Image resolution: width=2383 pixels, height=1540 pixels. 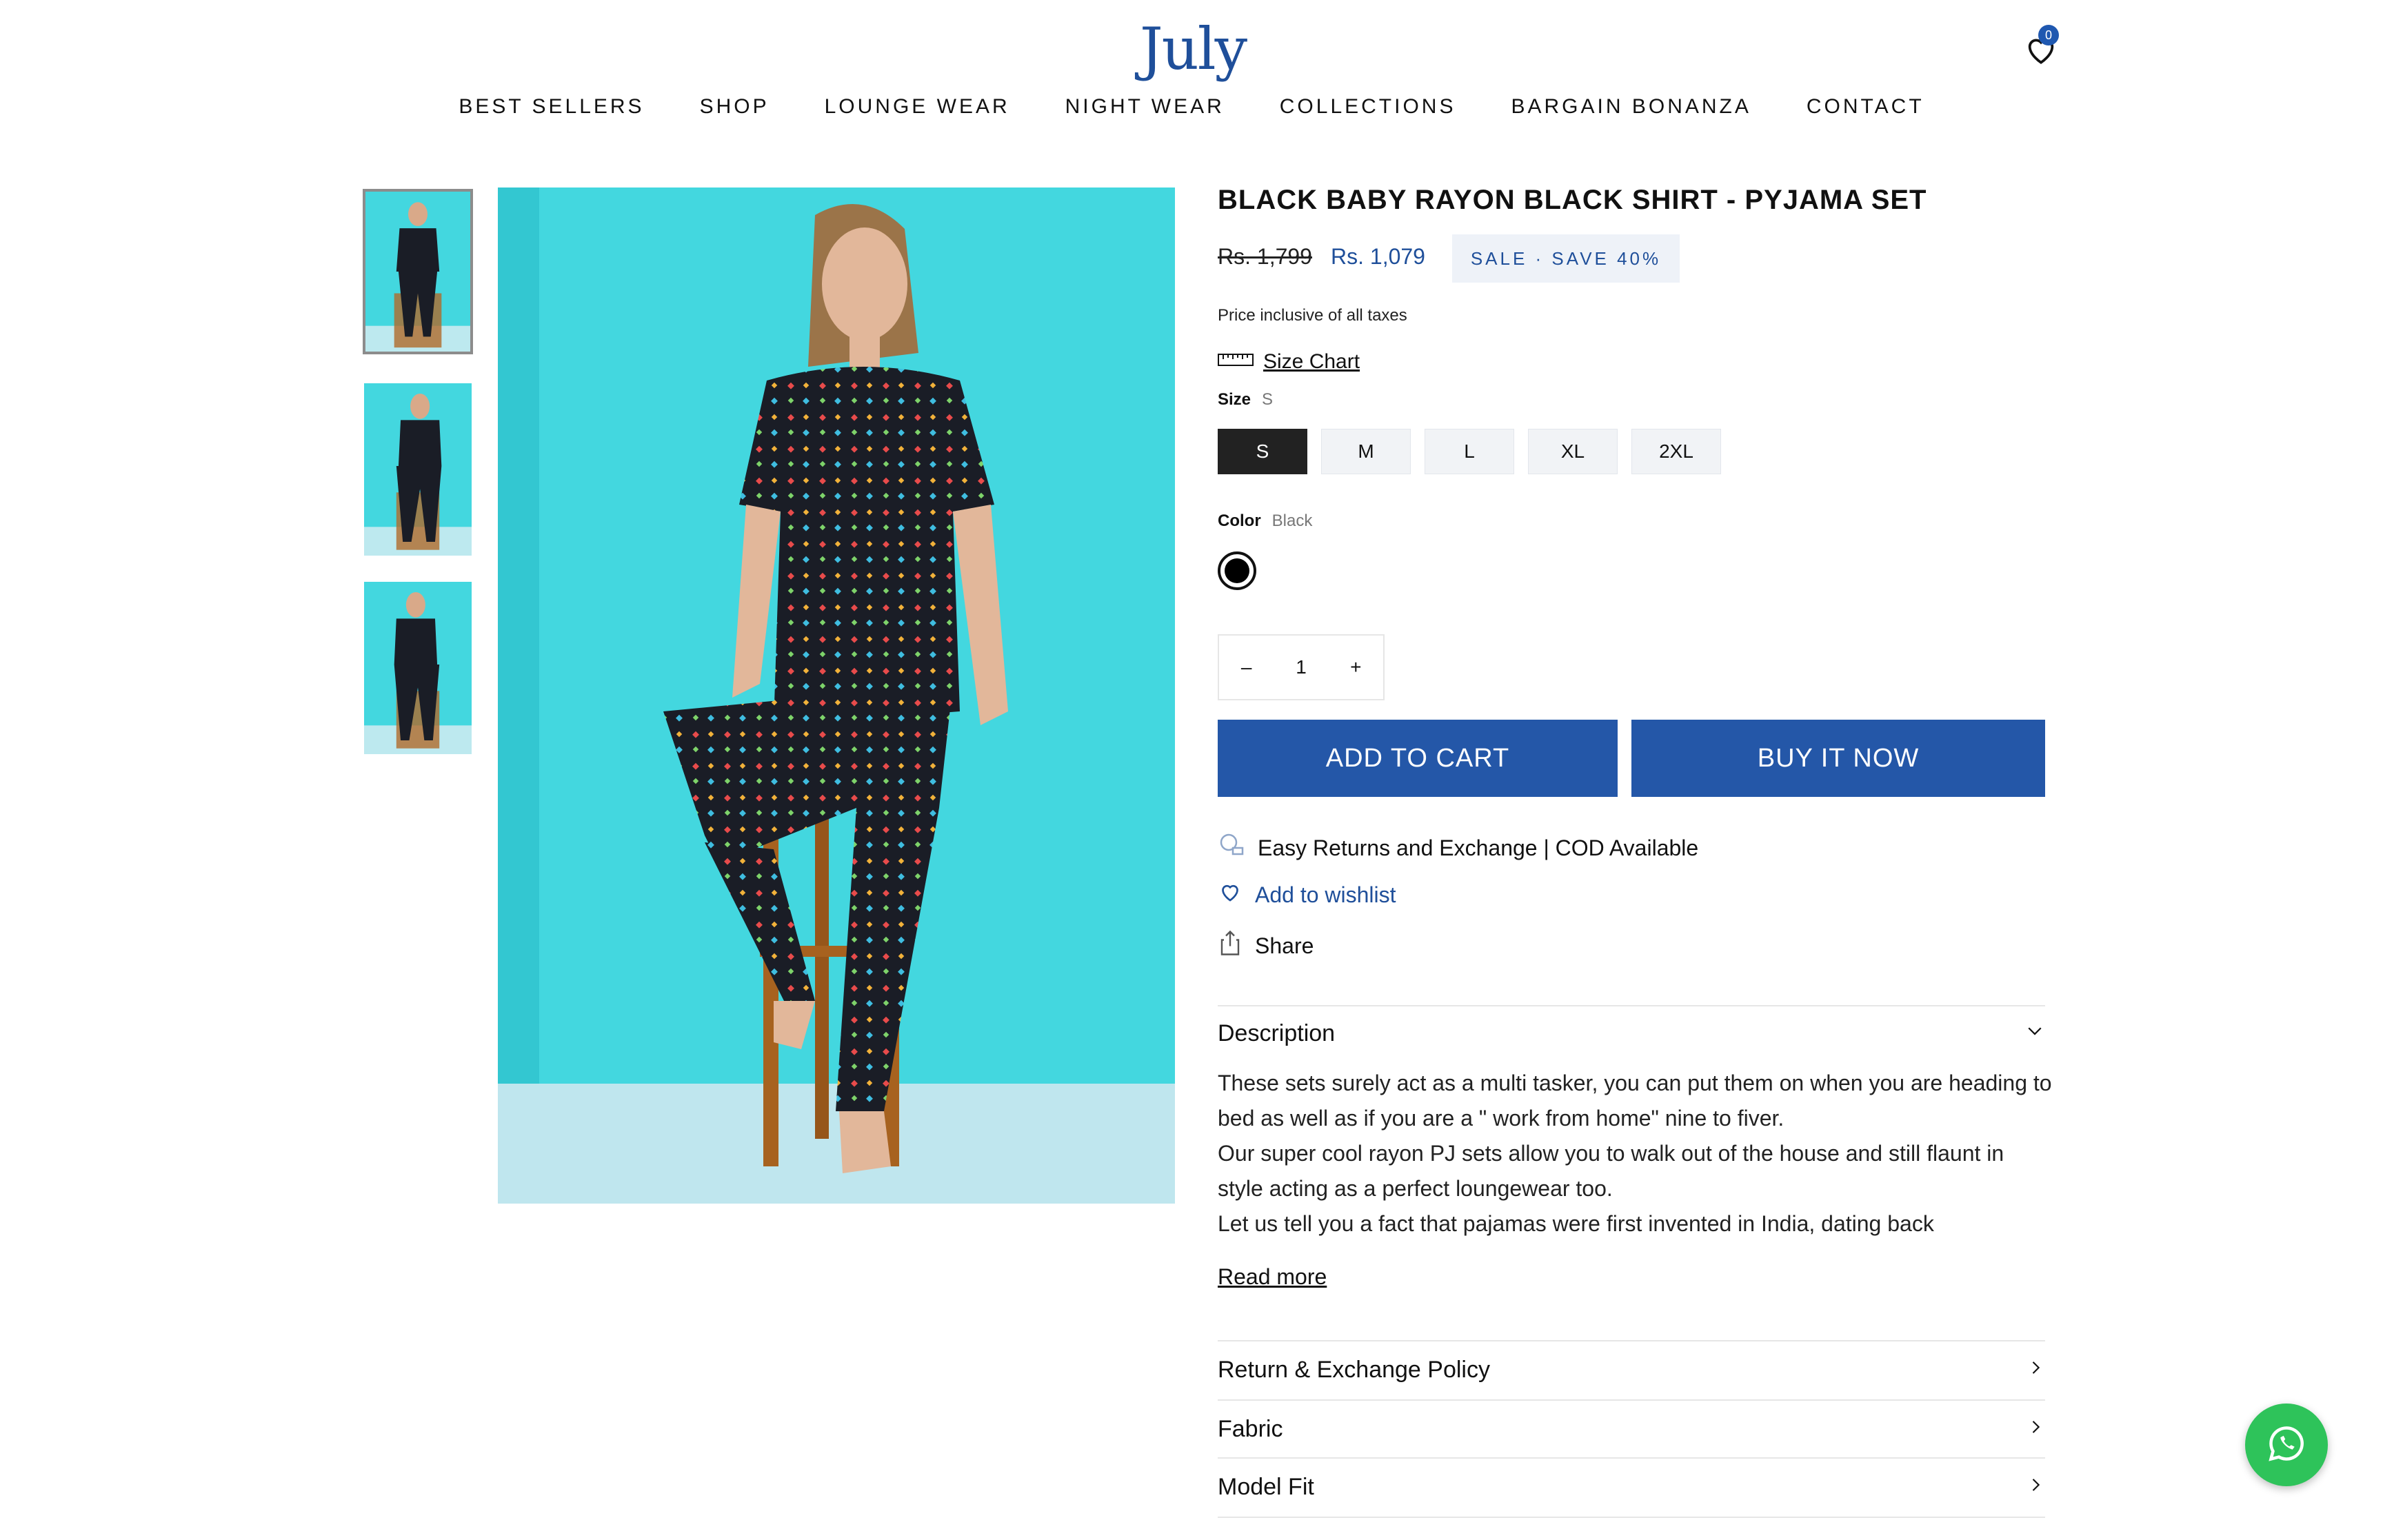 What do you see at coordinates (1573, 452) in the screenshot?
I see `size-button-xl: XL` at bounding box center [1573, 452].